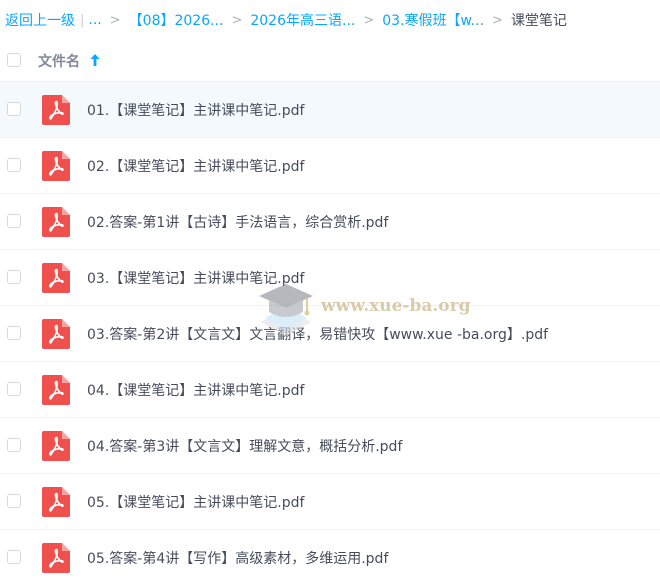 The width and height of the screenshot is (660, 583). I want to click on file-name: 04.【课堂笔记】主讲课中笔记.pdf, so click(195, 390).